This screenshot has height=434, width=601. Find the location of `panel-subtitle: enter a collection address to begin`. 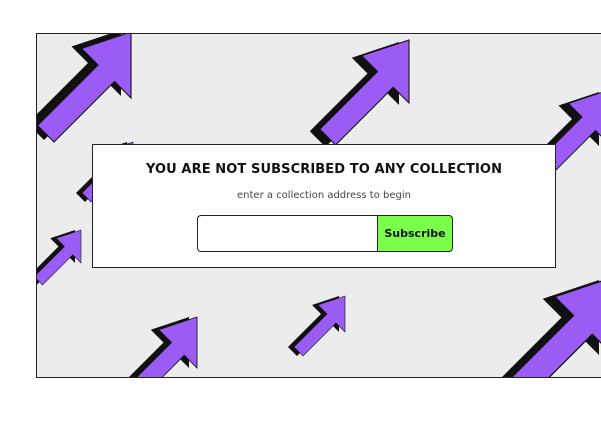

panel-subtitle: enter a collection address to begin is located at coordinates (324, 195).